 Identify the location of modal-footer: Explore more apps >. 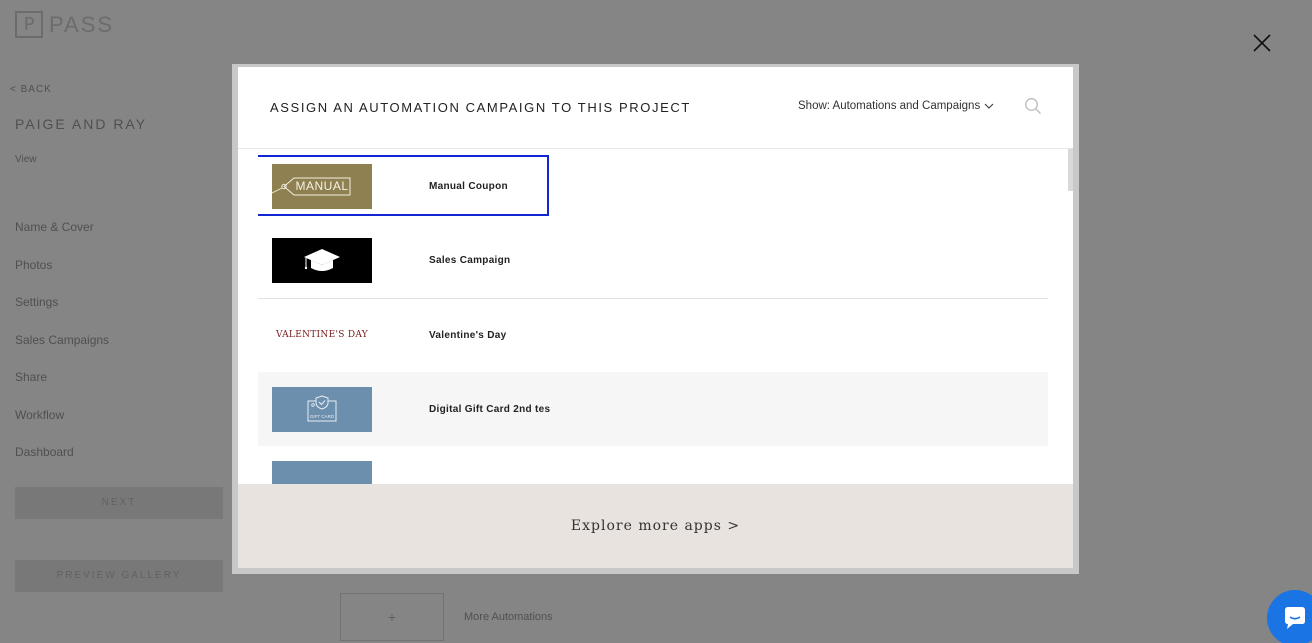
(655, 526).